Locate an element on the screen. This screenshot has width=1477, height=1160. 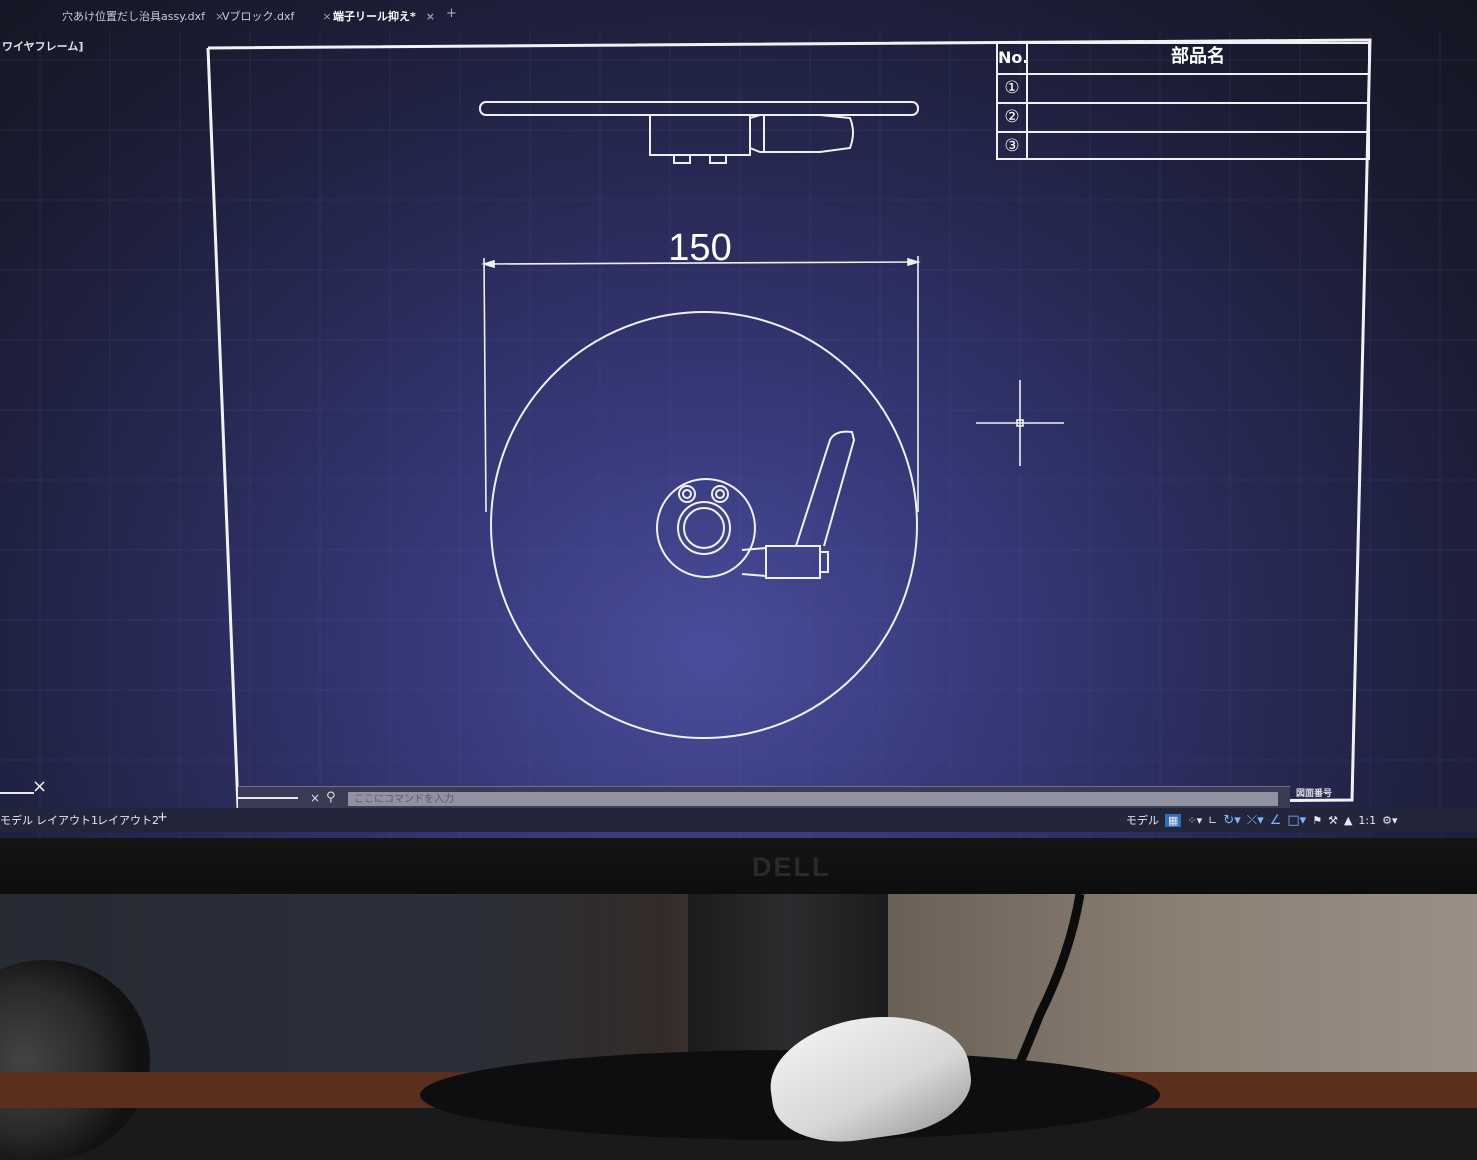
scale-dropdown: 1:1 is located at coordinates (1367, 820).